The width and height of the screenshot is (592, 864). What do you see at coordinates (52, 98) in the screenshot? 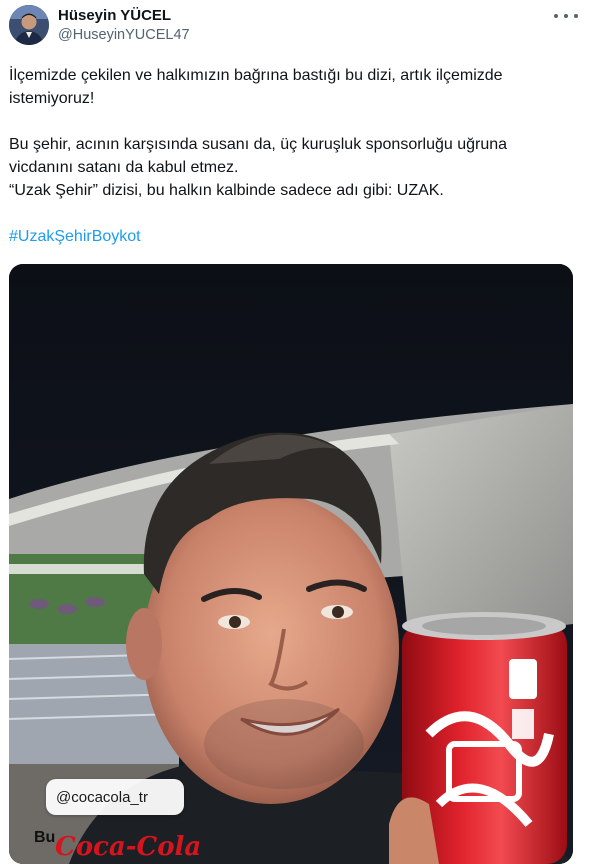
I see `tweet-line: istemiyoruz!` at bounding box center [52, 98].